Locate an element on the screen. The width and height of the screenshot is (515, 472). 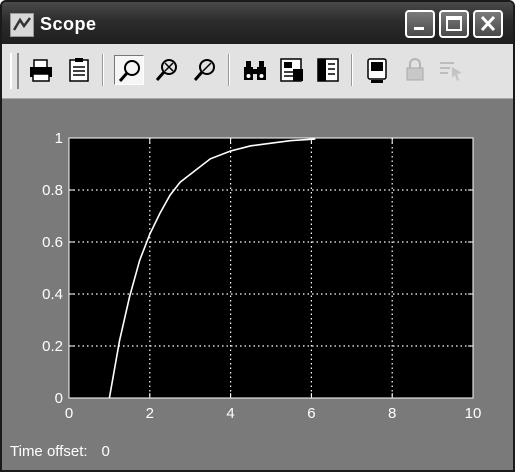
x-tick-label: 10 is located at coordinates (473, 413).